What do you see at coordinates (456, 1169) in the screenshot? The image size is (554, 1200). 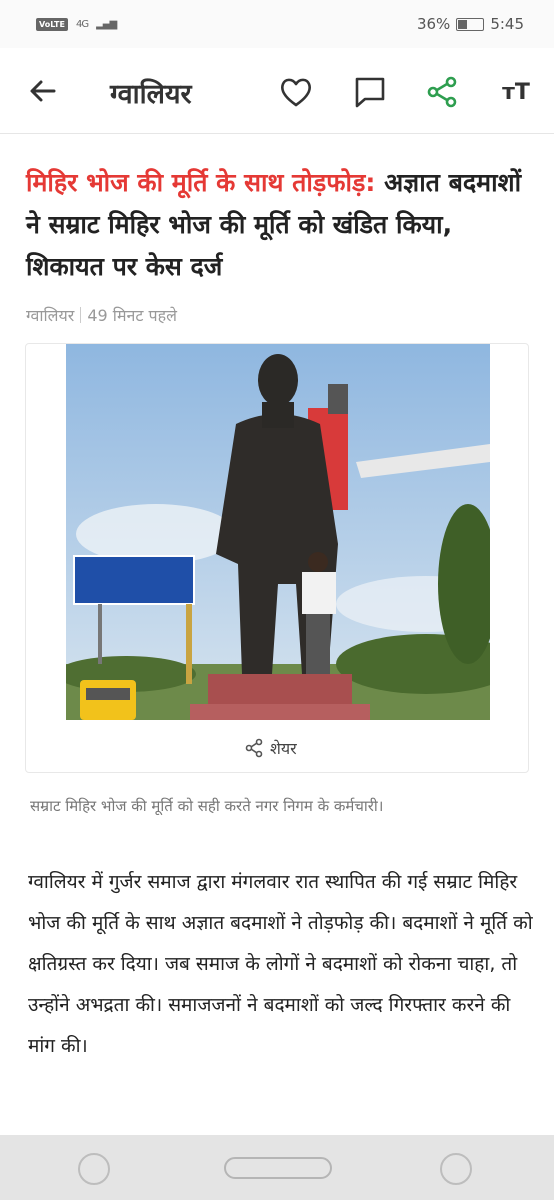 I see `overview-icon` at bounding box center [456, 1169].